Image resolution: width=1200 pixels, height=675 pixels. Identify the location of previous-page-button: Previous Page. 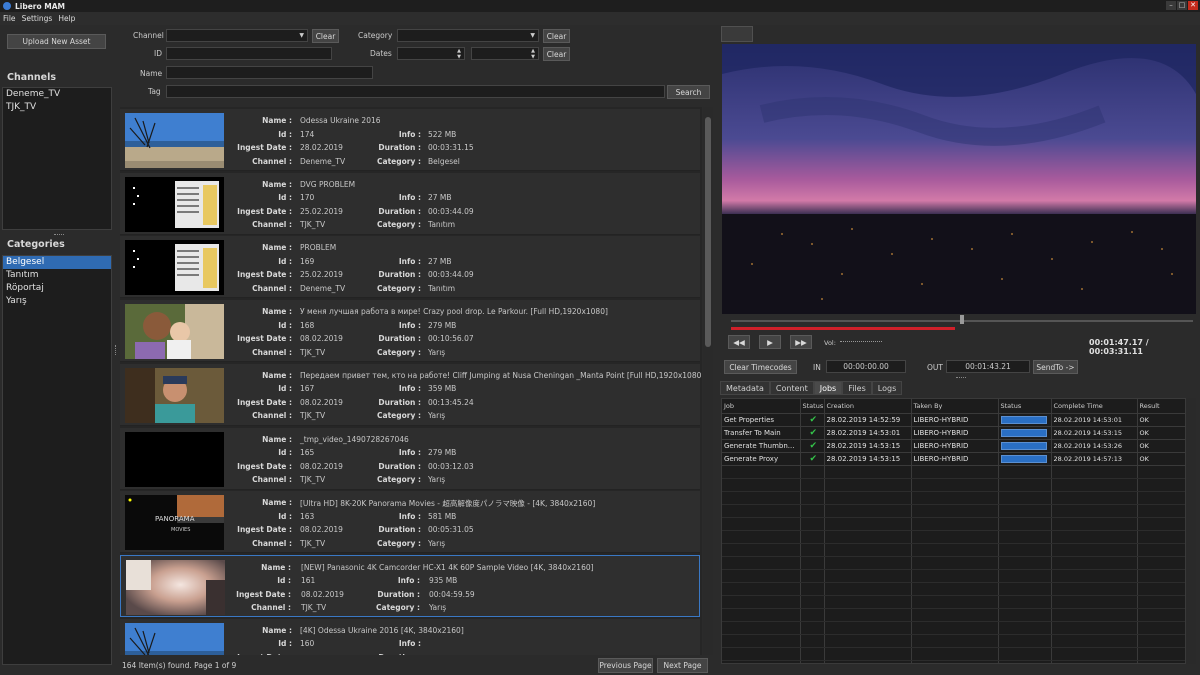
(625, 665).